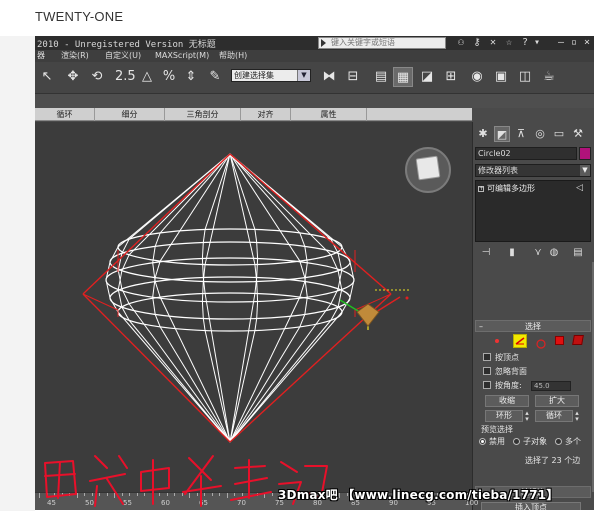 This screenshot has width=599, height=511. Describe the element at coordinates (520, 341) in the screenshot. I see `edge-mode-icon` at that location.